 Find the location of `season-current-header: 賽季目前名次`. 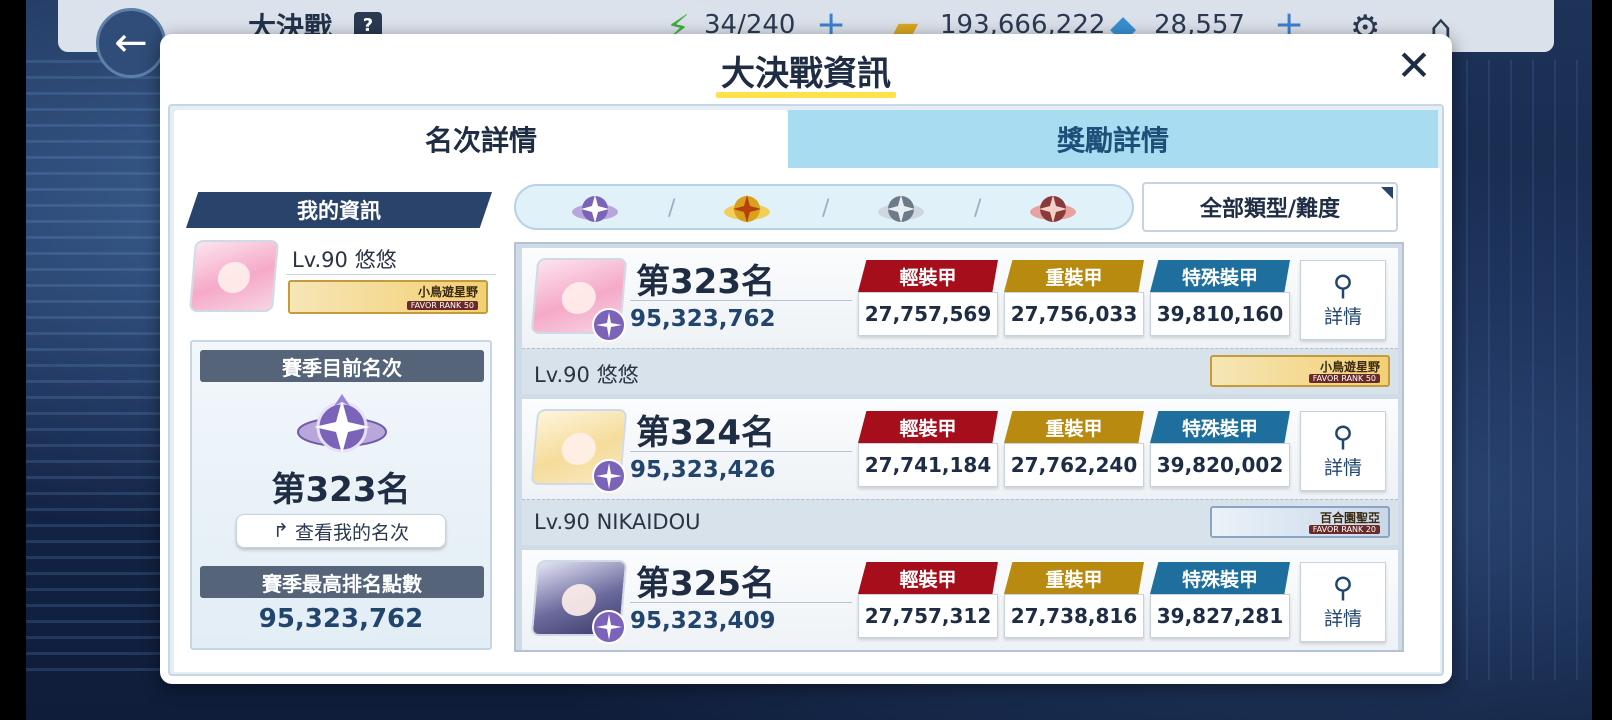

season-current-header: 賽季目前名次 is located at coordinates (342, 366).